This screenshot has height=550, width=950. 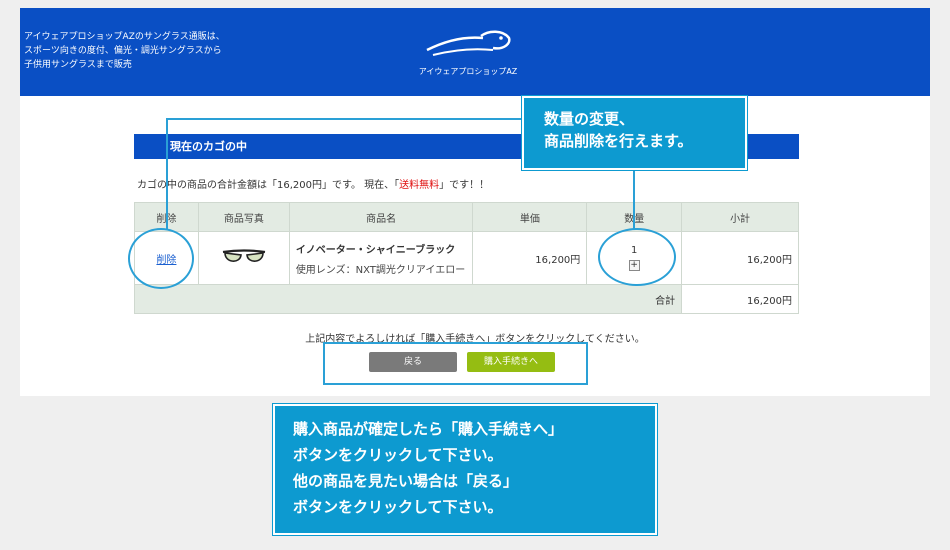 I want to click on lens-info: 使用レンズ：NXT調光クリアイエロー, so click(x=380, y=270).